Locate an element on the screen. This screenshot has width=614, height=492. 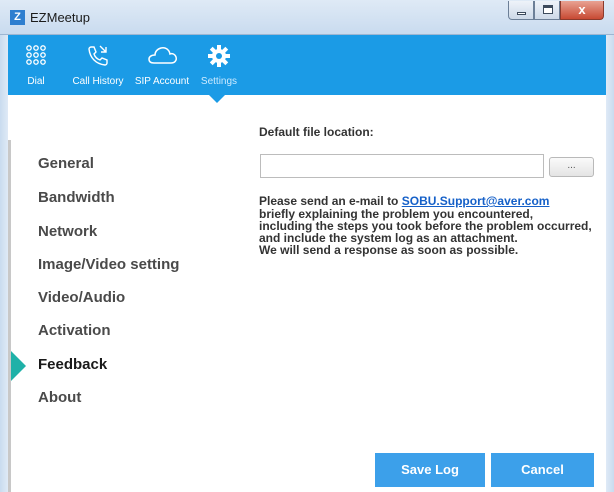
close-icon: x is located at coordinates (582, 9).